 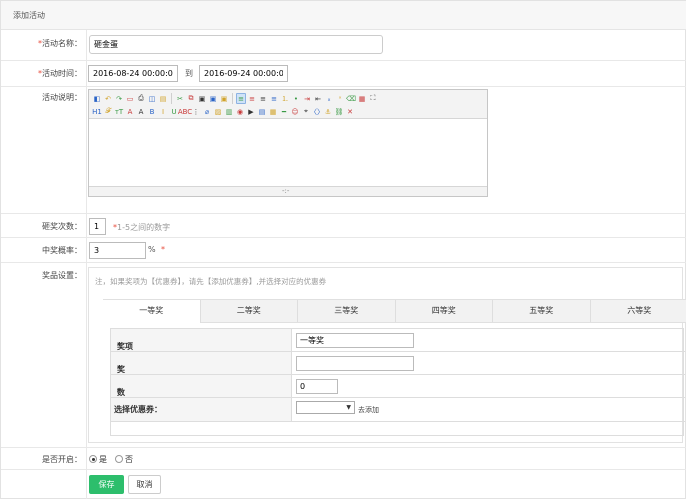 What do you see at coordinates (288, 152) in the screenshot?
I see `editor-content-area` at bounding box center [288, 152].